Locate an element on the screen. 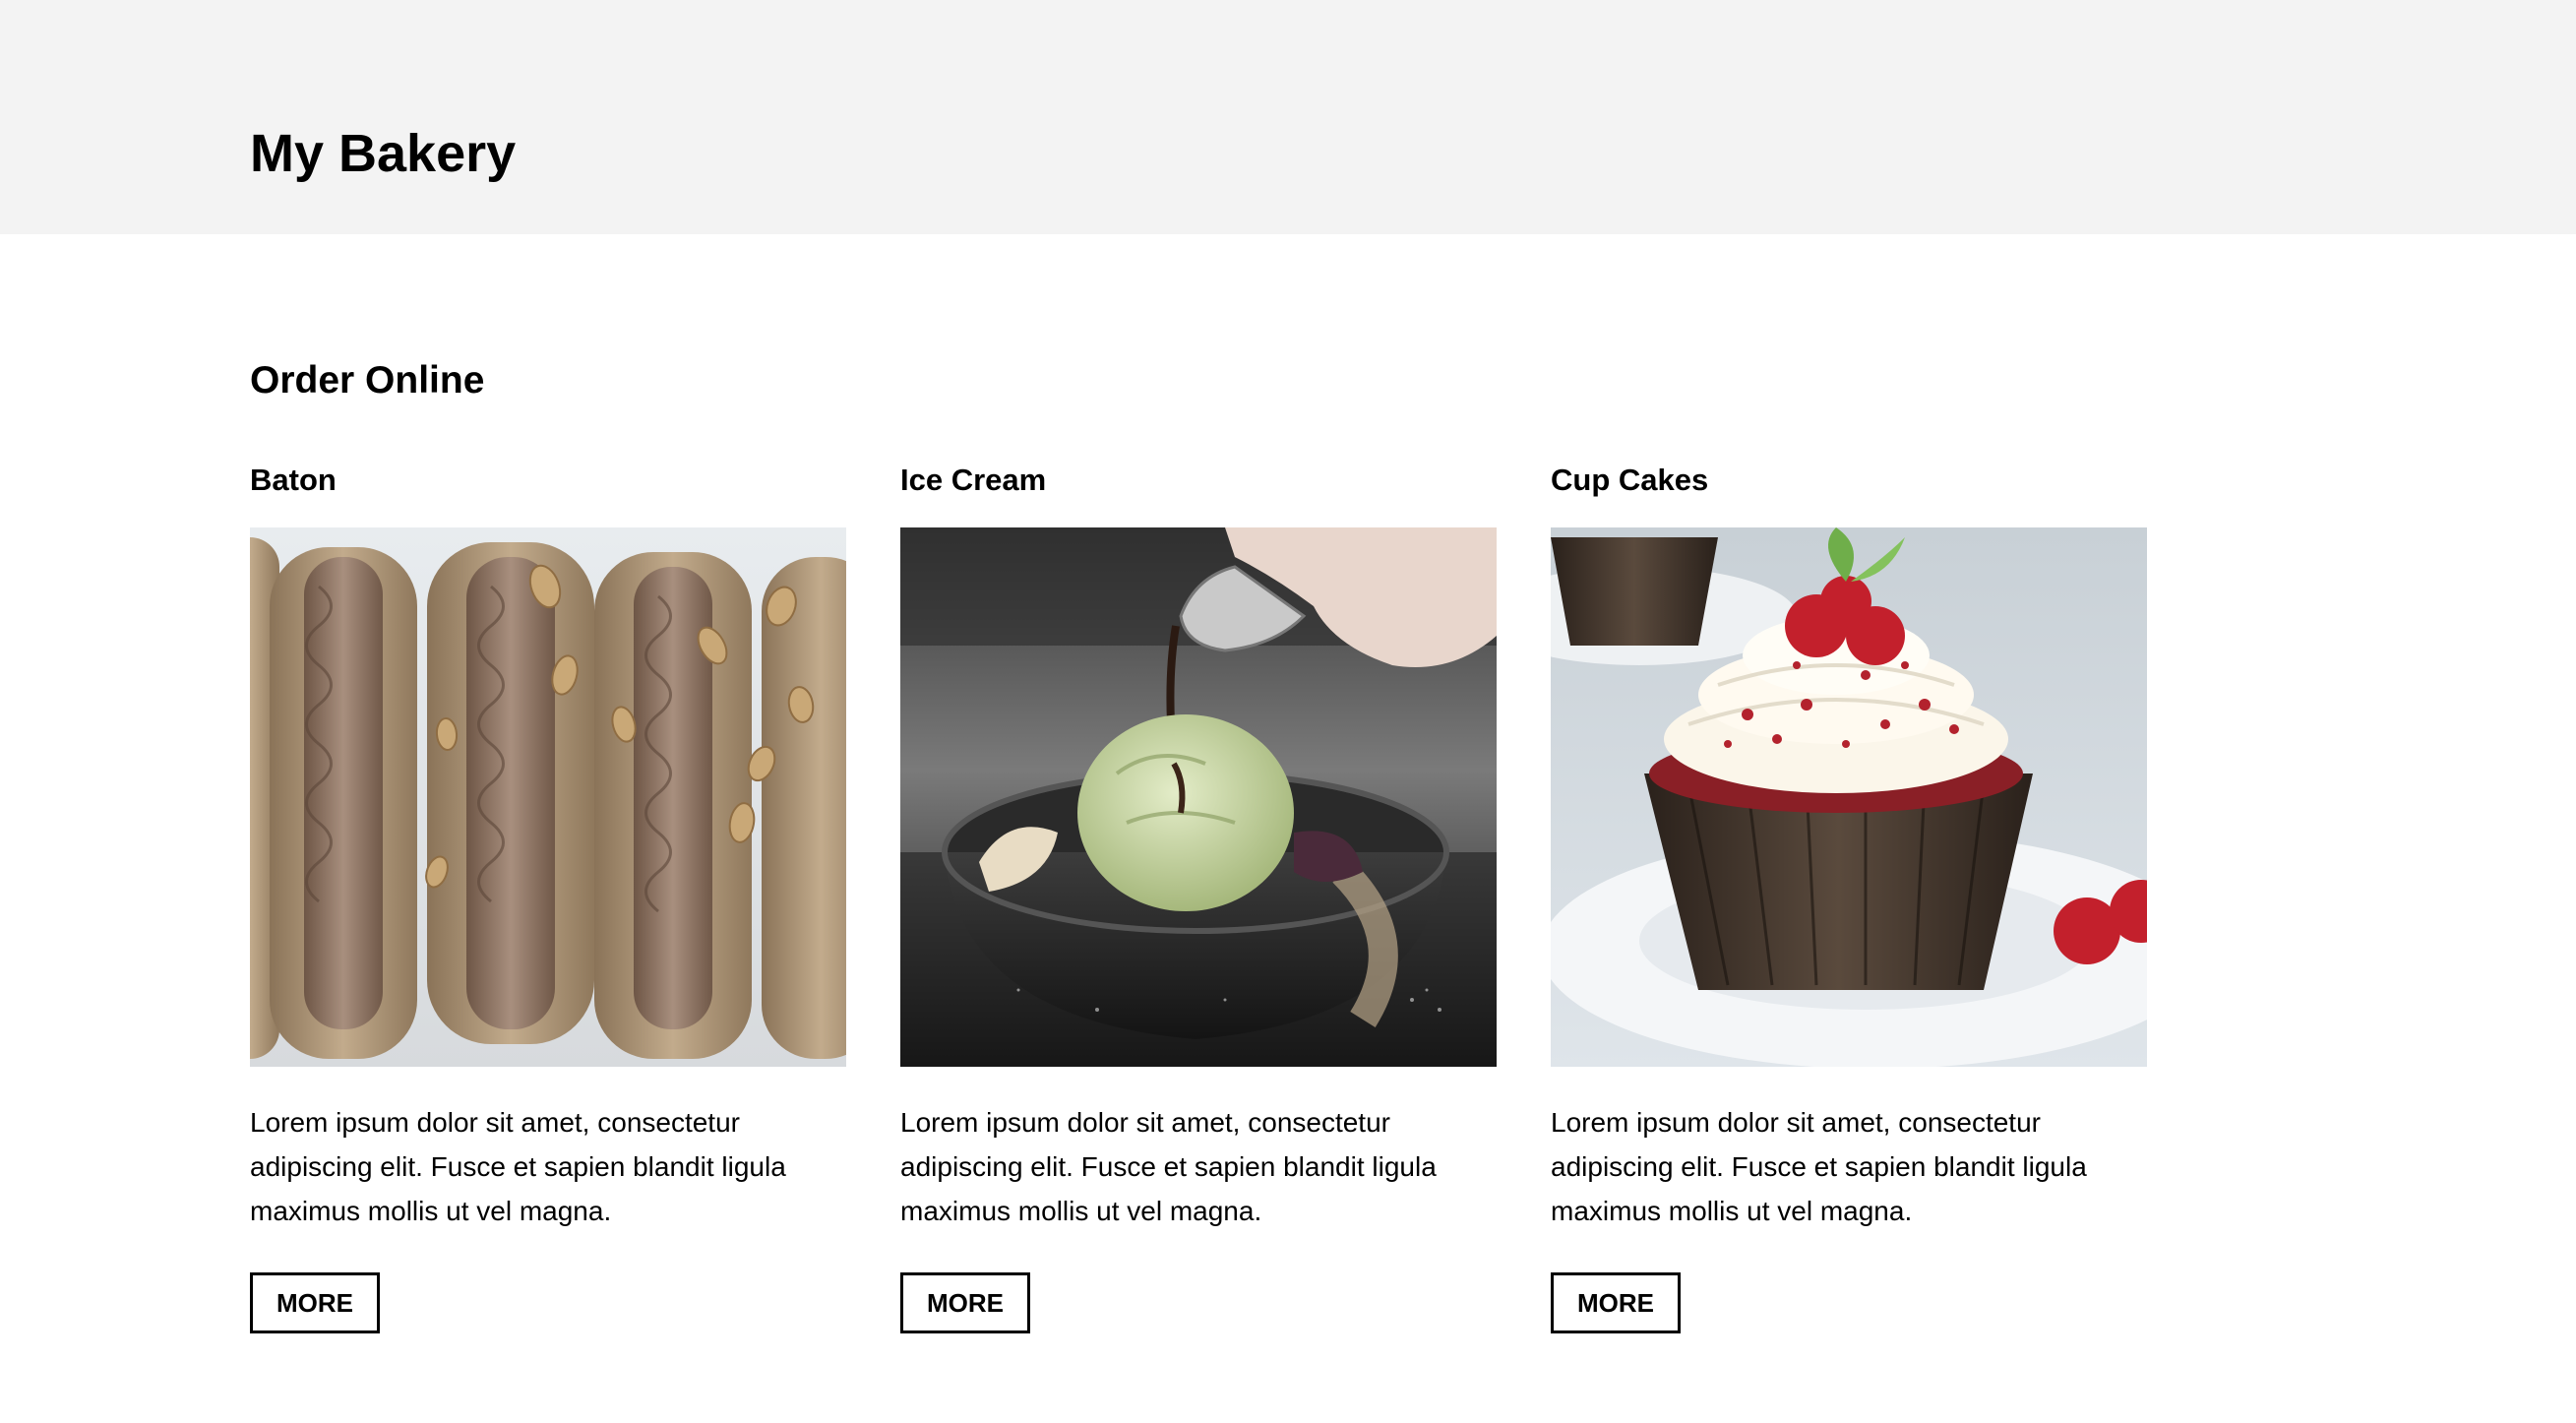  product-name: Baton is located at coordinates (293, 480).